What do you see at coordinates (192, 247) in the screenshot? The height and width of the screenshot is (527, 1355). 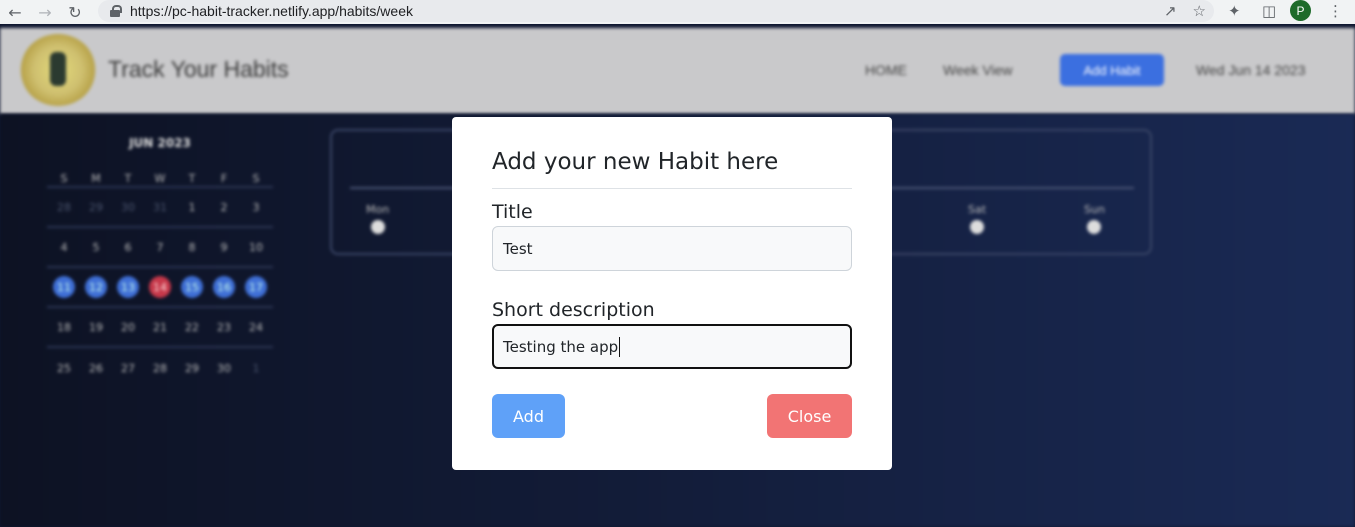 I see `calendar-day: 8` at bounding box center [192, 247].